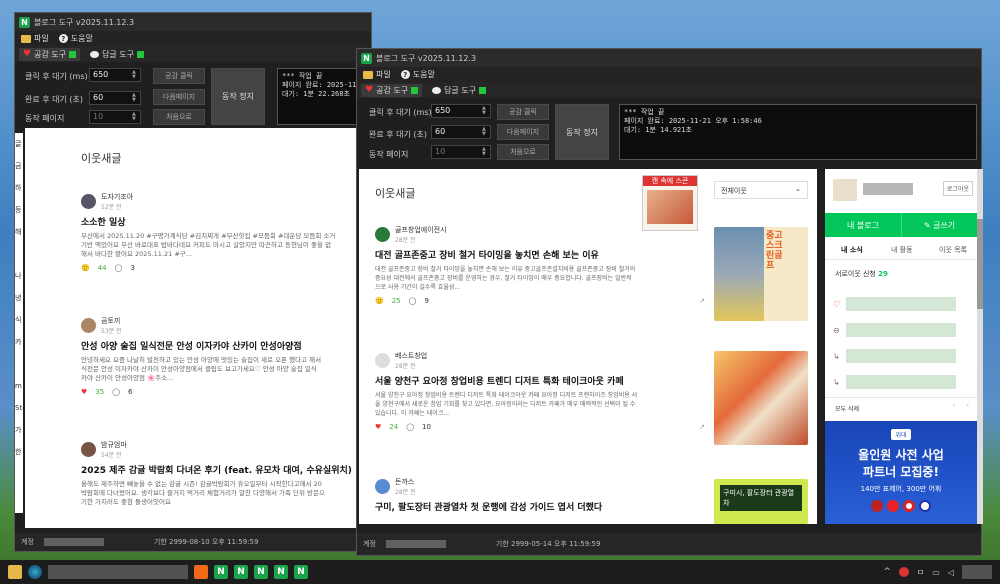  Describe the element at coordinates (761, 190) in the screenshot. I see `neighbor-filter-dropdown: 전체이웃 ⌄` at that location.